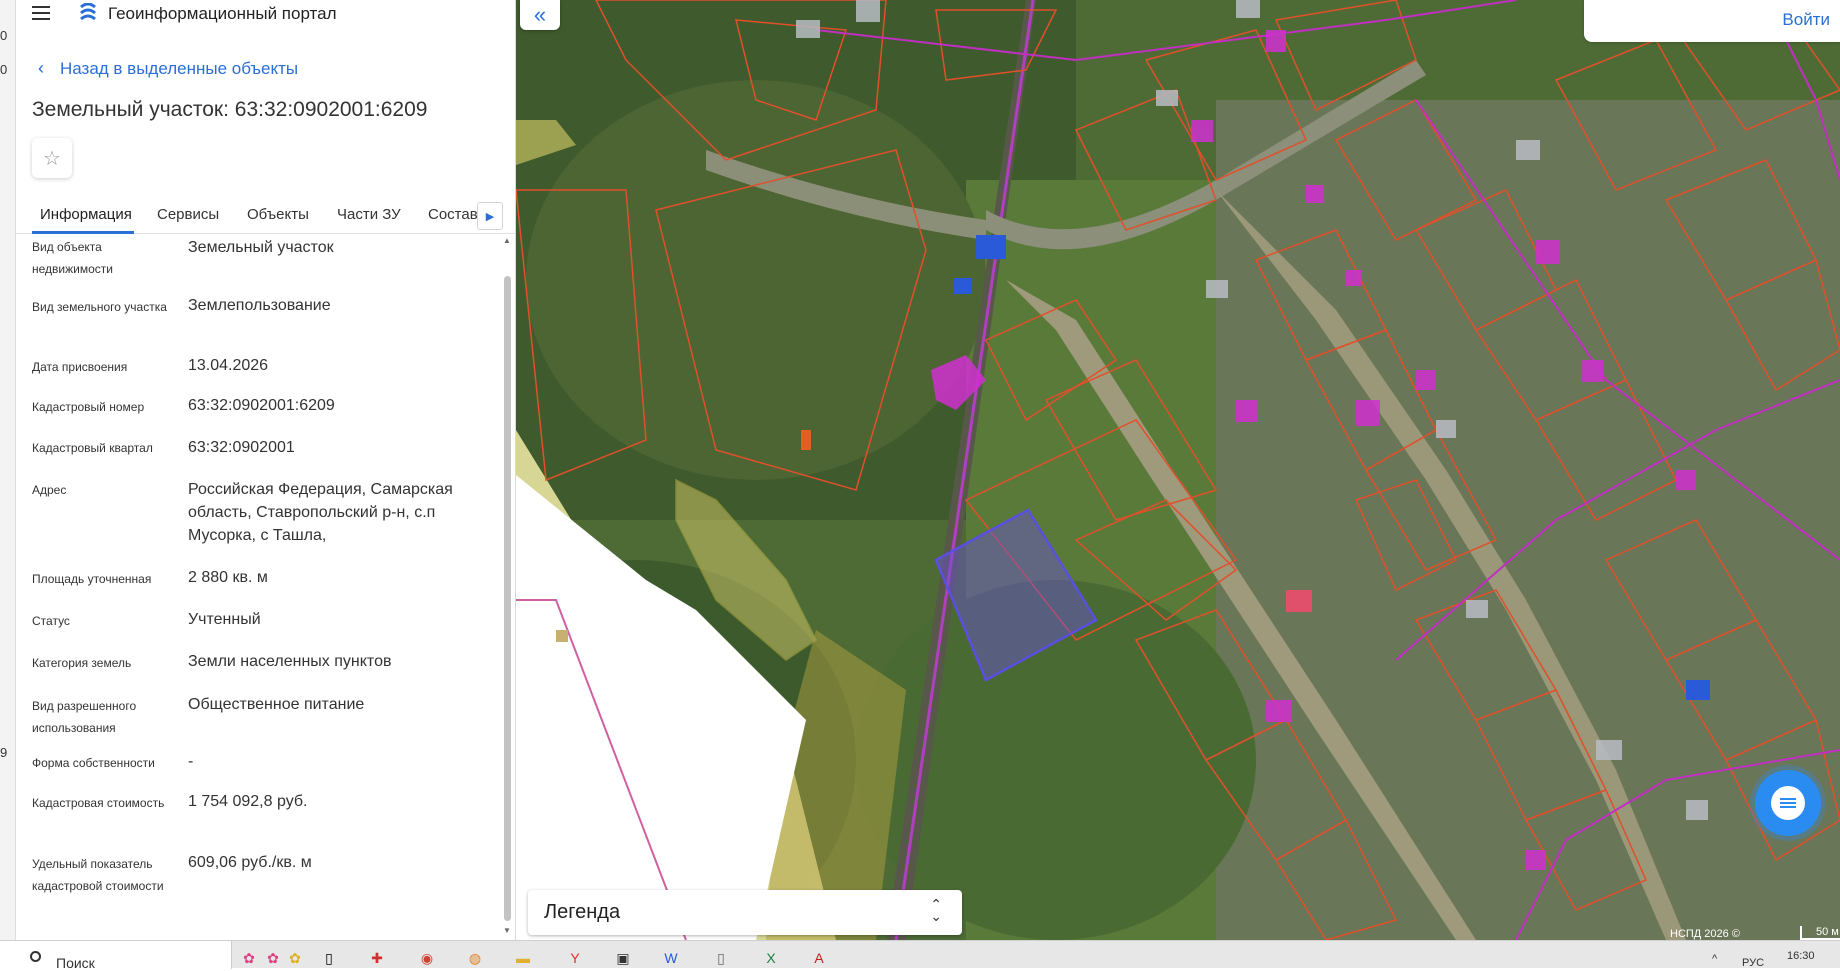 The width and height of the screenshot is (1840, 971). What do you see at coordinates (250, 862) in the screenshot?
I see `property-value: 609,06 руб./кв. м` at bounding box center [250, 862].